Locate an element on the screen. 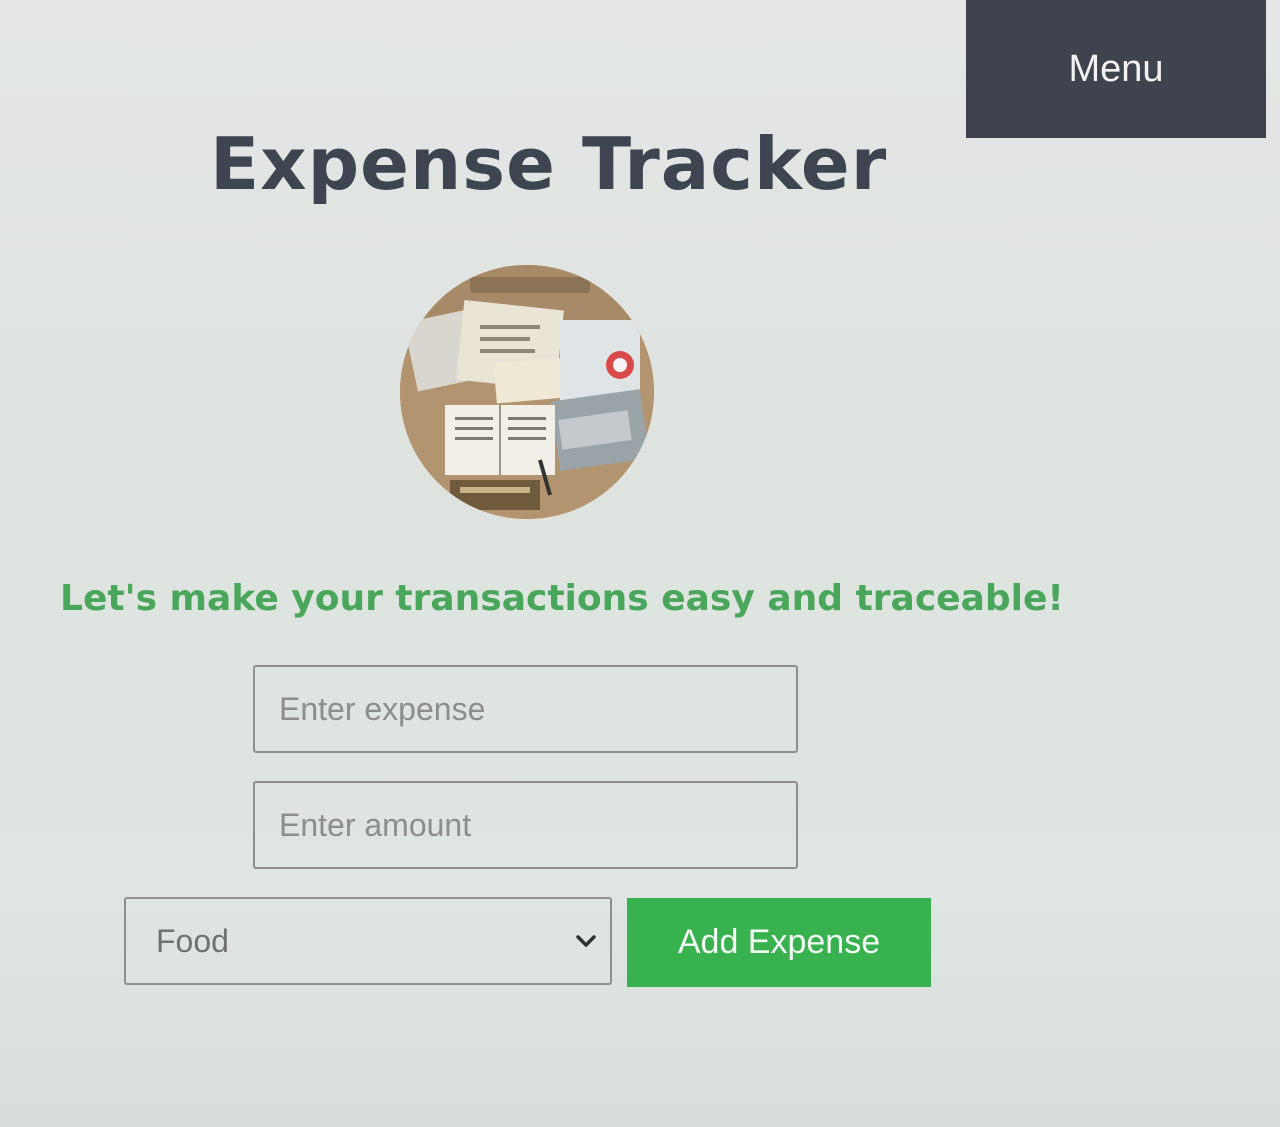 This screenshot has height=1127, width=1280. add-expense-button: Add Expense is located at coordinates (779, 942).